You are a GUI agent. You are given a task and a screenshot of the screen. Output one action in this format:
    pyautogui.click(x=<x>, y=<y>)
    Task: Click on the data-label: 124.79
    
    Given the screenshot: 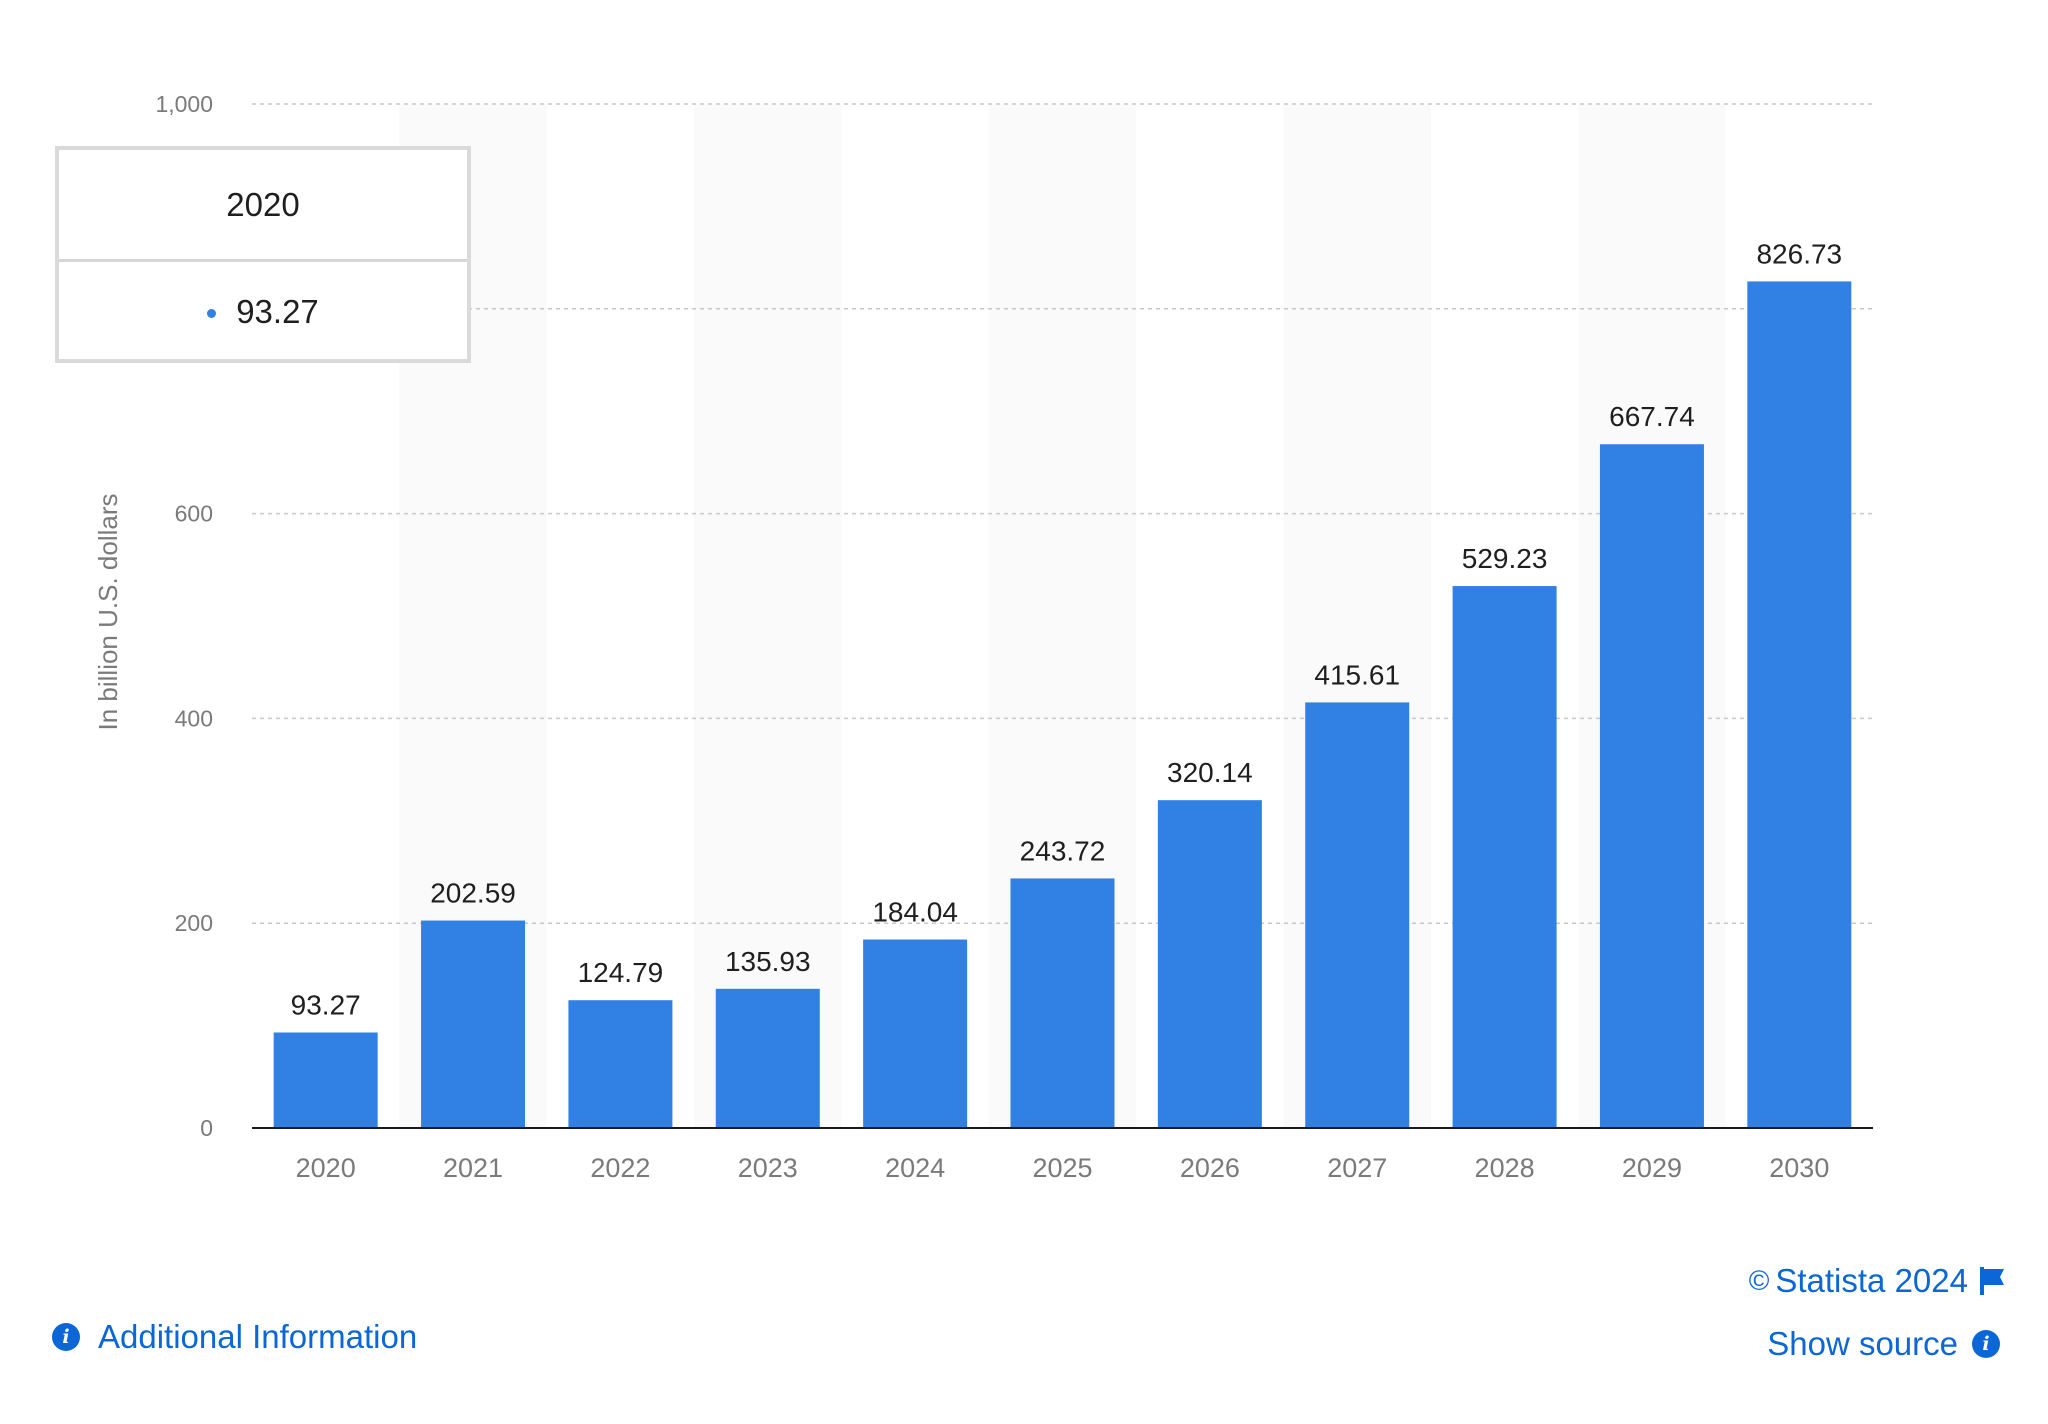 What is the action you would take?
    pyautogui.click(x=621, y=972)
    